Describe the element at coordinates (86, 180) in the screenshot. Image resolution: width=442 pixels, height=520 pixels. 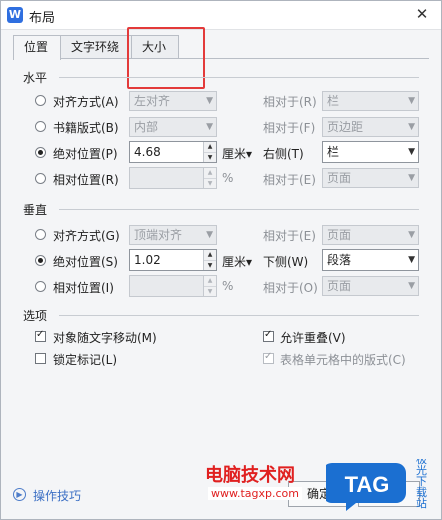
I see `label-h-relative: 相对位置(R)` at that location.